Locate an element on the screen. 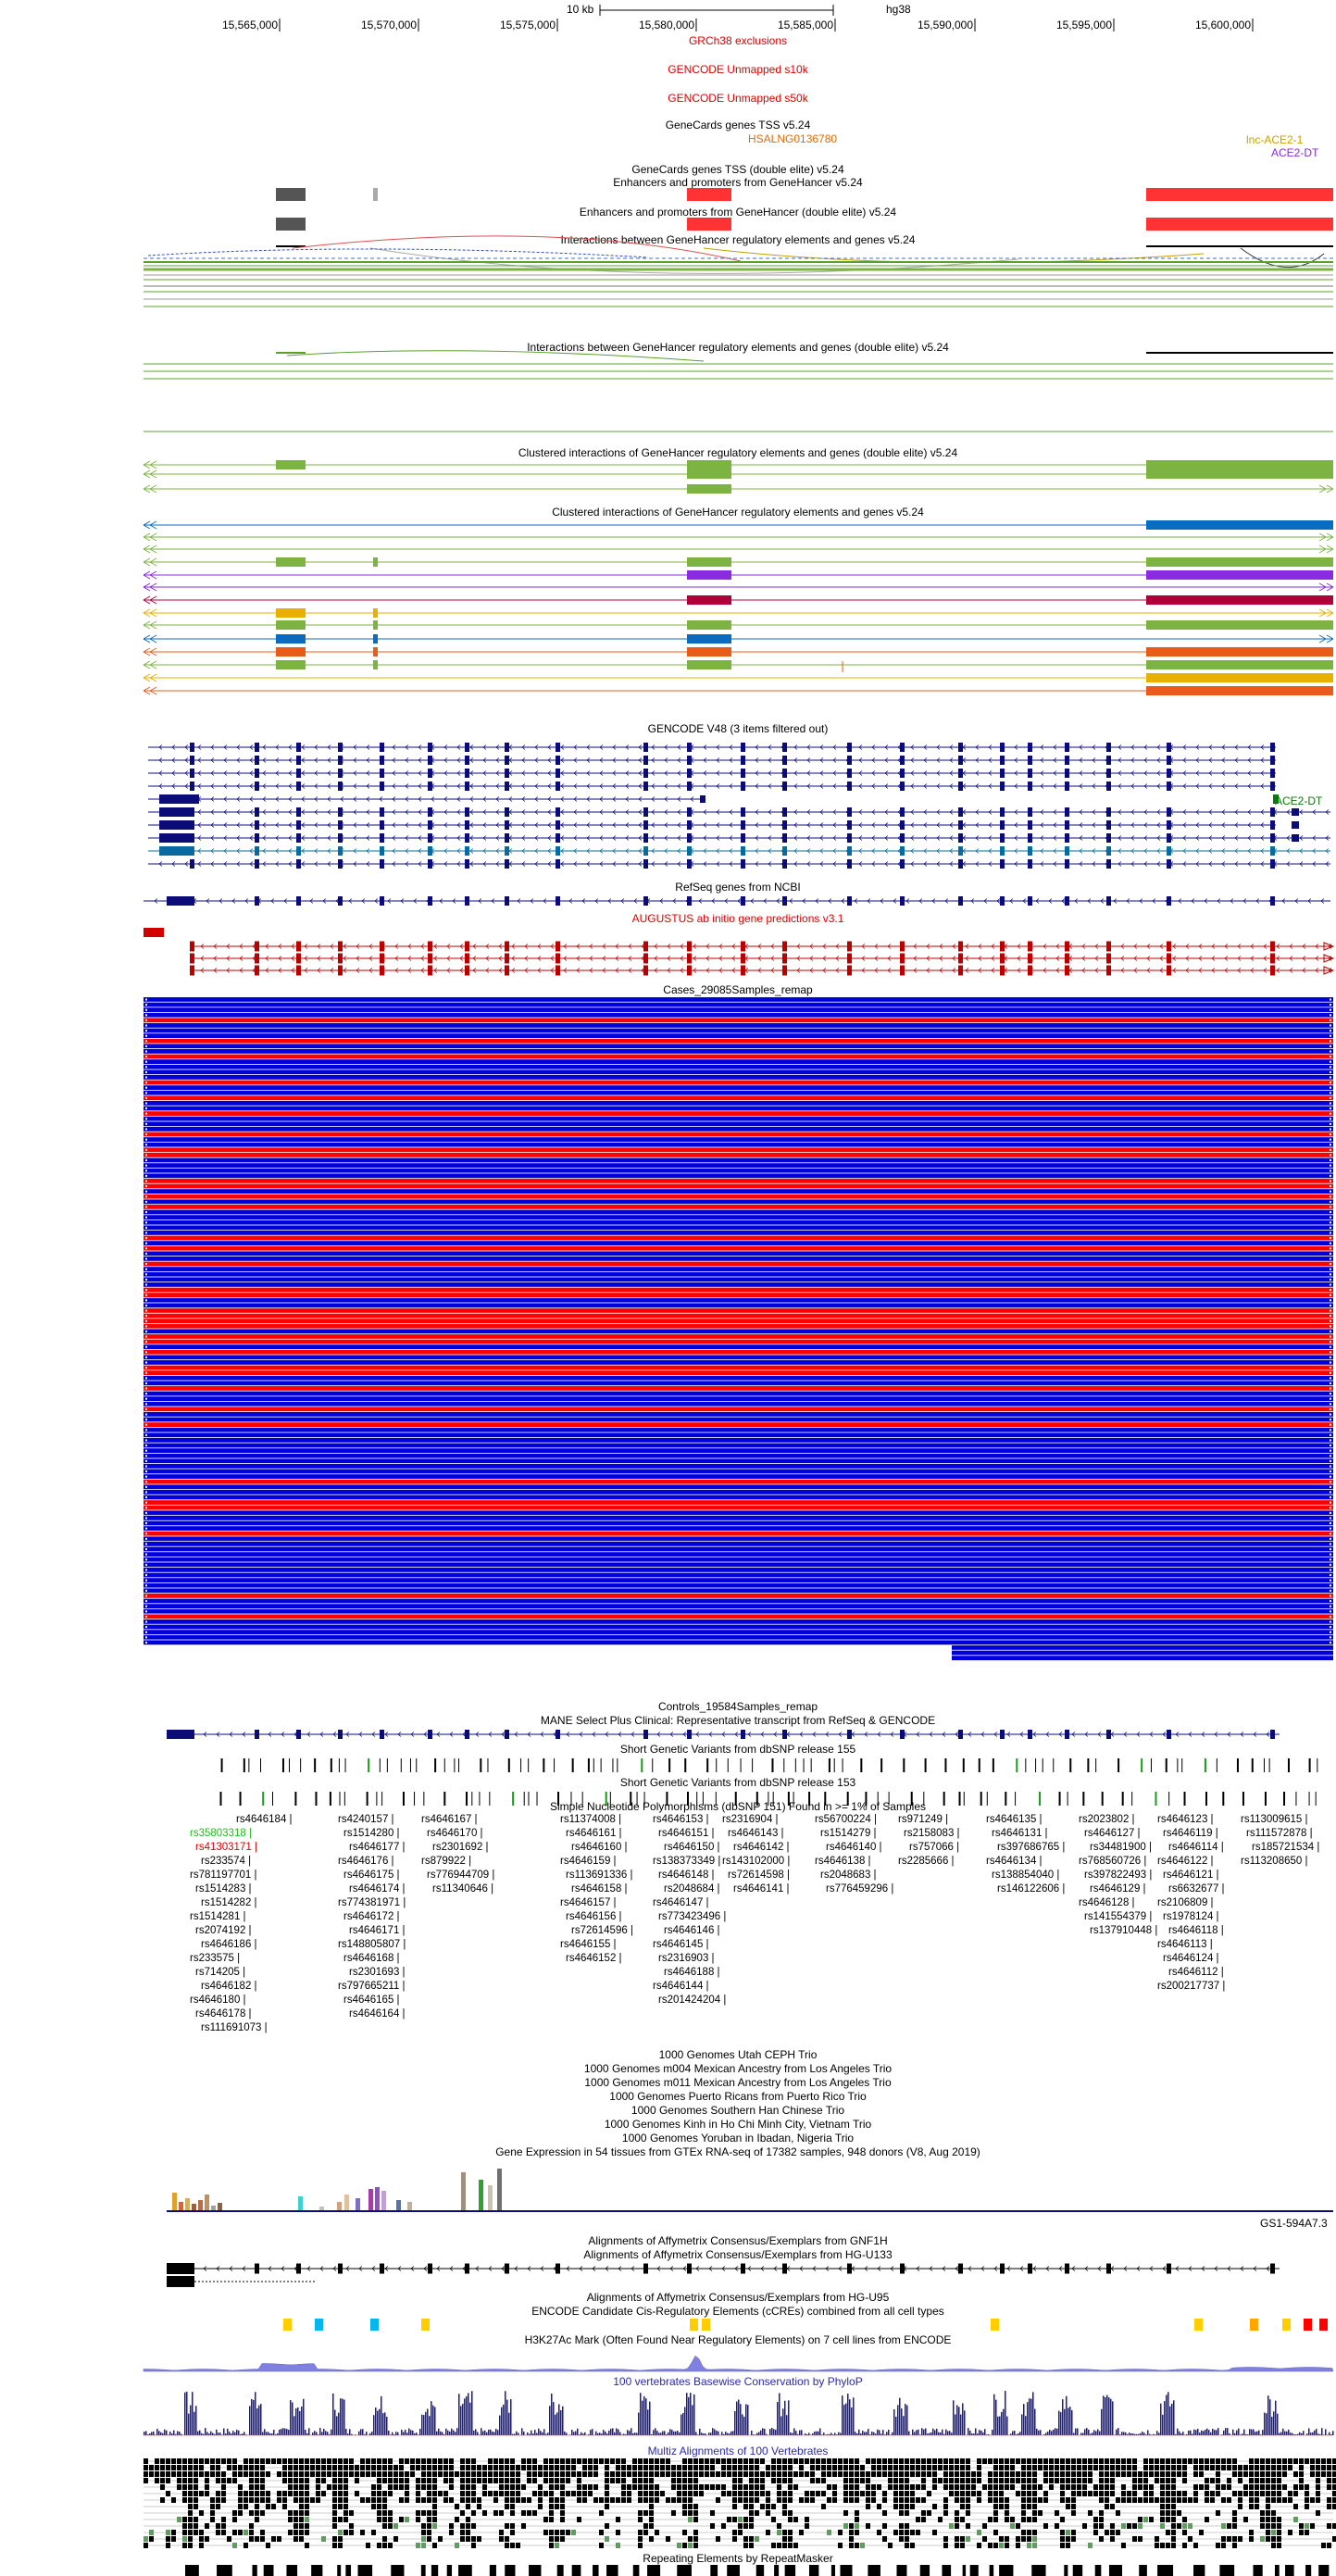  snp-label: rs233574 | is located at coordinates (235, 1862).